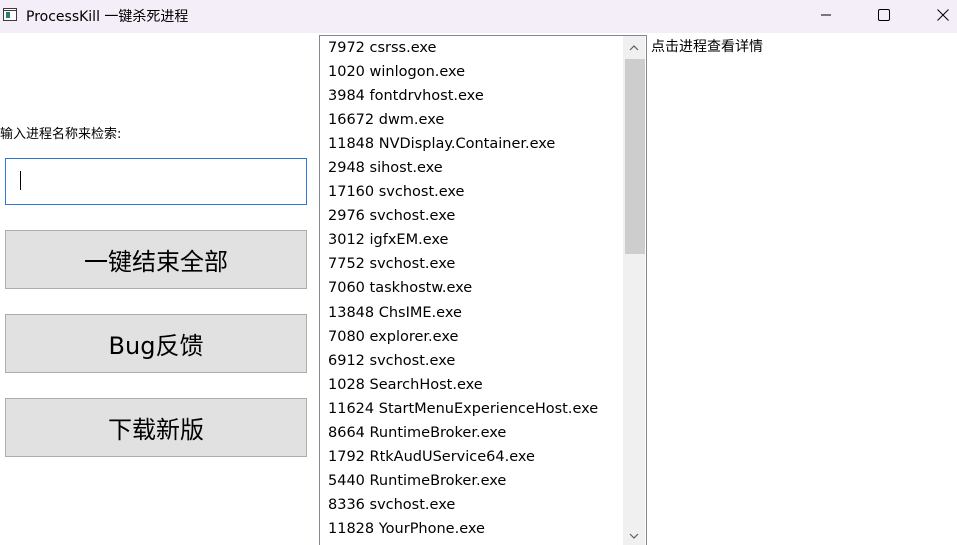 The width and height of the screenshot is (957, 545). Describe the element at coordinates (471, 337) in the screenshot. I see `process-list-item: 7080 explorer.exe` at that location.